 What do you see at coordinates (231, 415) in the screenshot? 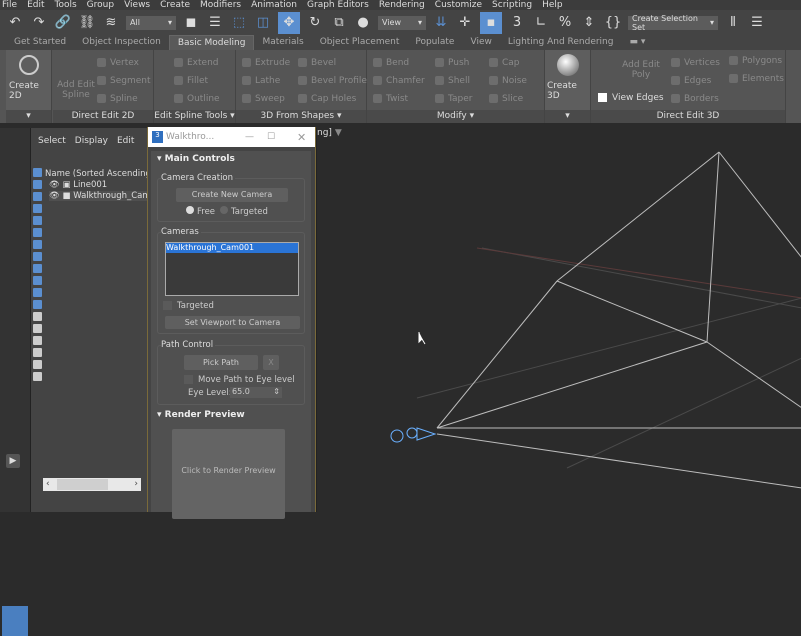
I see `rollout-header: ▾ Render Preview` at bounding box center [231, 415].